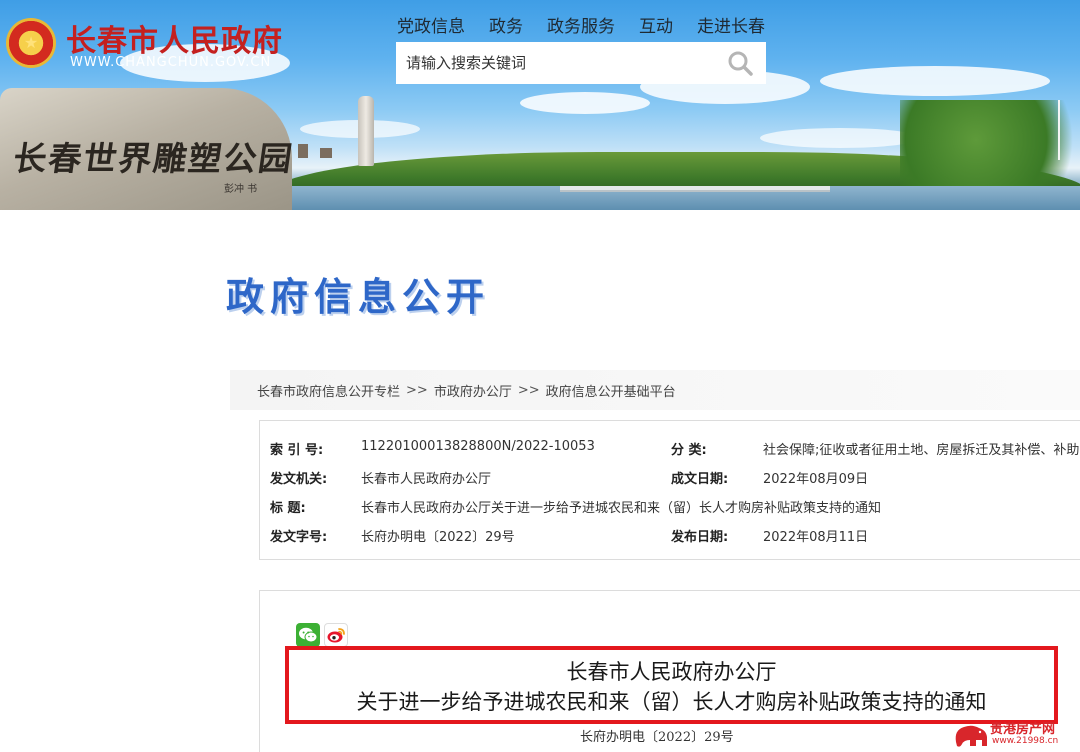 The height and width of the screenshot is (752, 1080). I want to click on created-date-label: 成文日期:, so click(700, 479).